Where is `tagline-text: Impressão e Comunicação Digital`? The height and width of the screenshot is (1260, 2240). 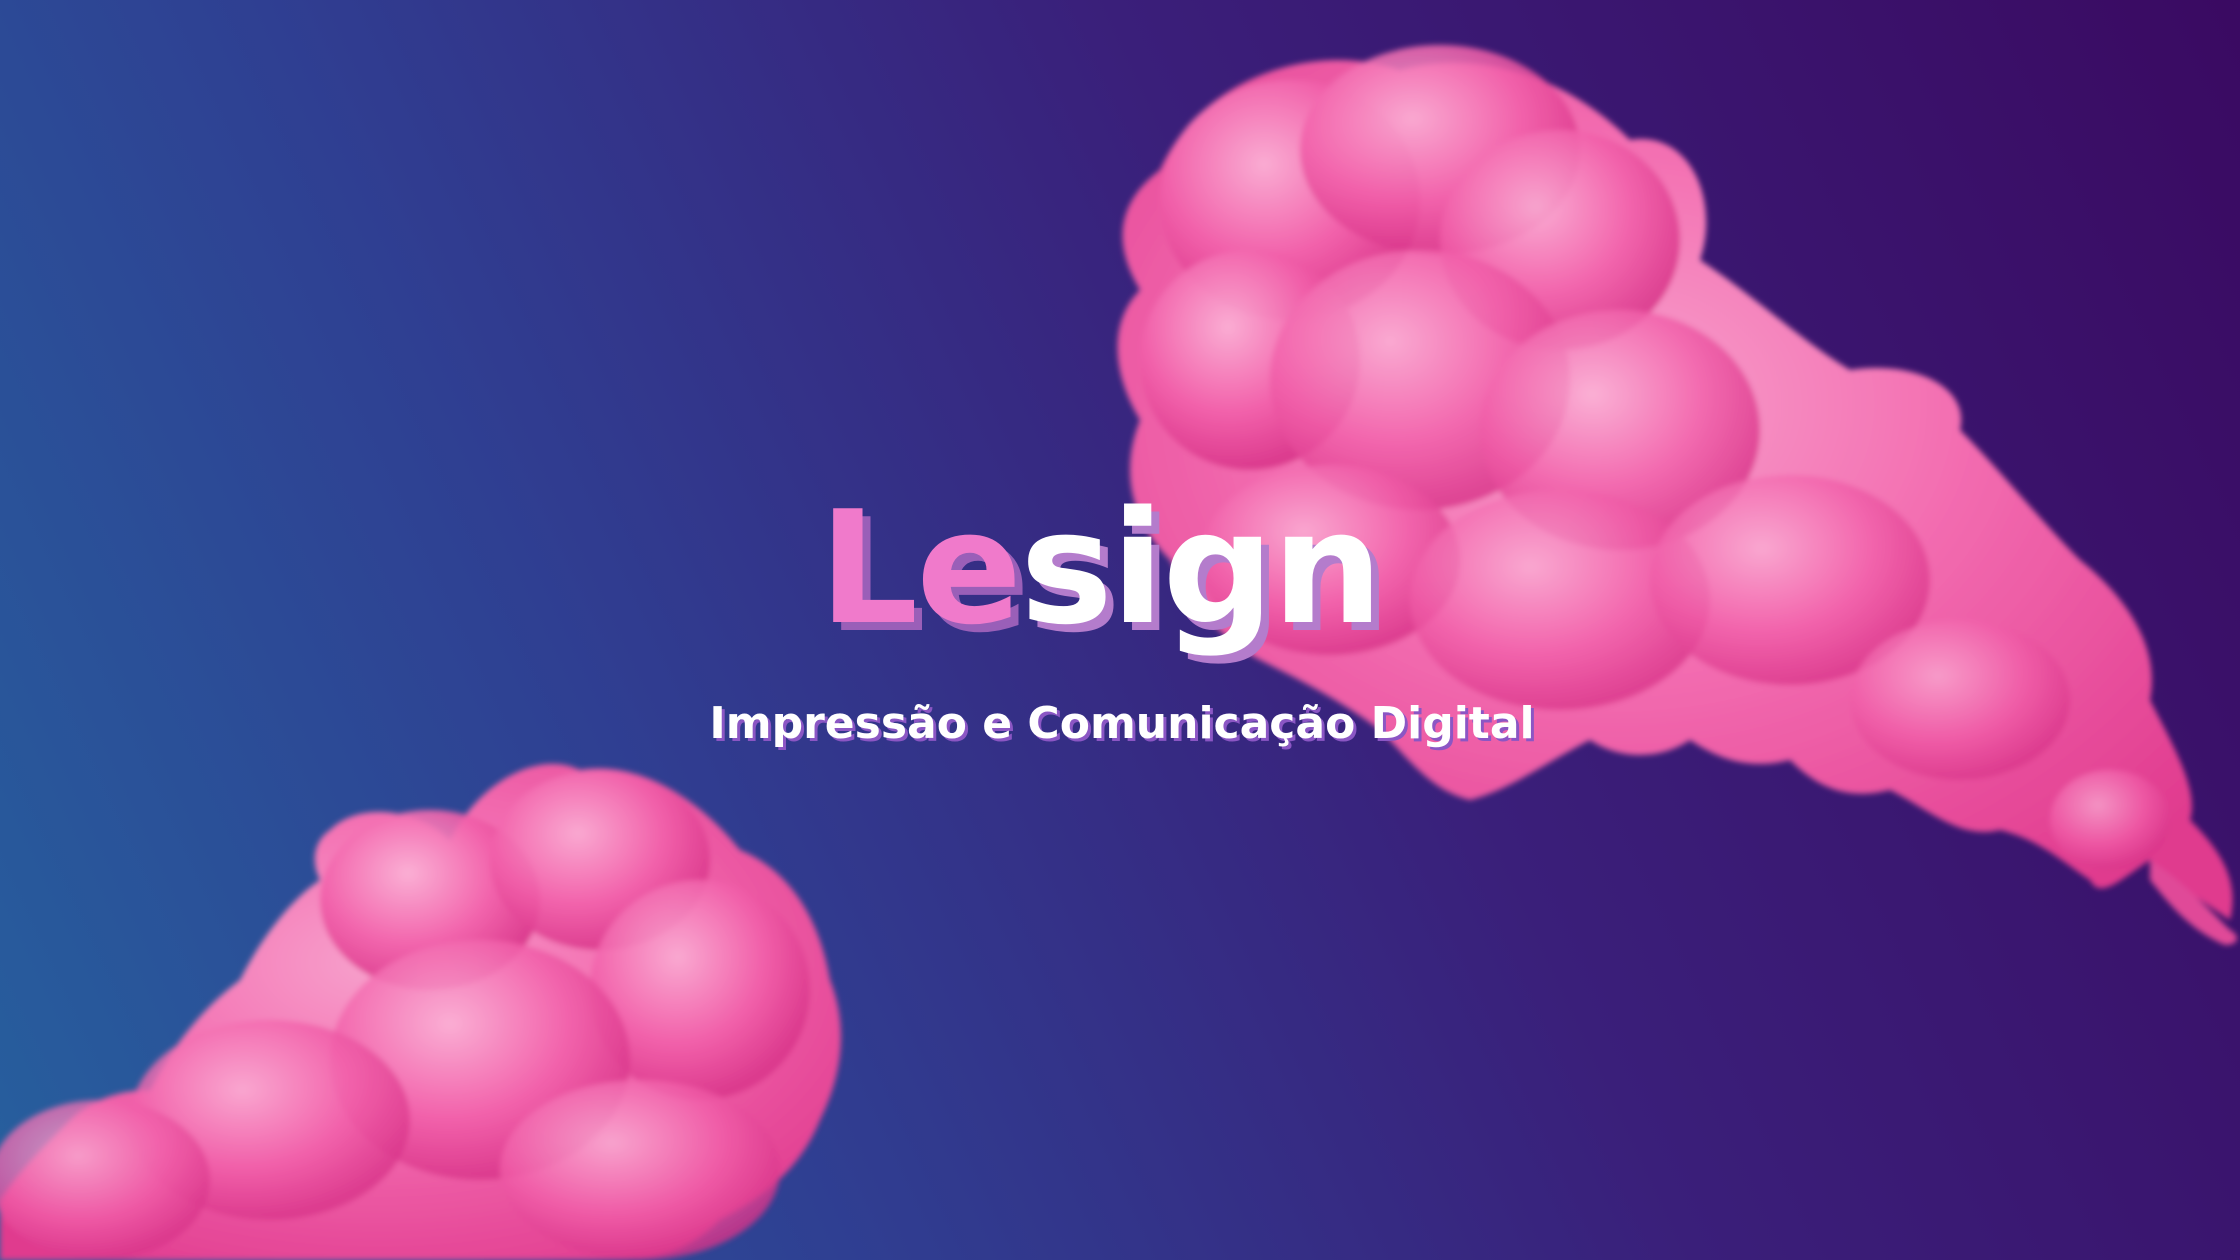
tagline-text: Impressão e Comunicação Digital is located at coordinates (1122, 723).